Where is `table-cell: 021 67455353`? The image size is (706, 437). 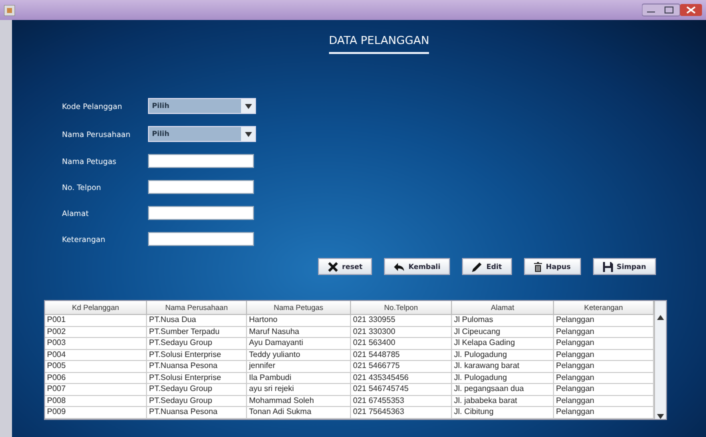
table-cell: 021 67455353 is located at coordinates (401, 401).